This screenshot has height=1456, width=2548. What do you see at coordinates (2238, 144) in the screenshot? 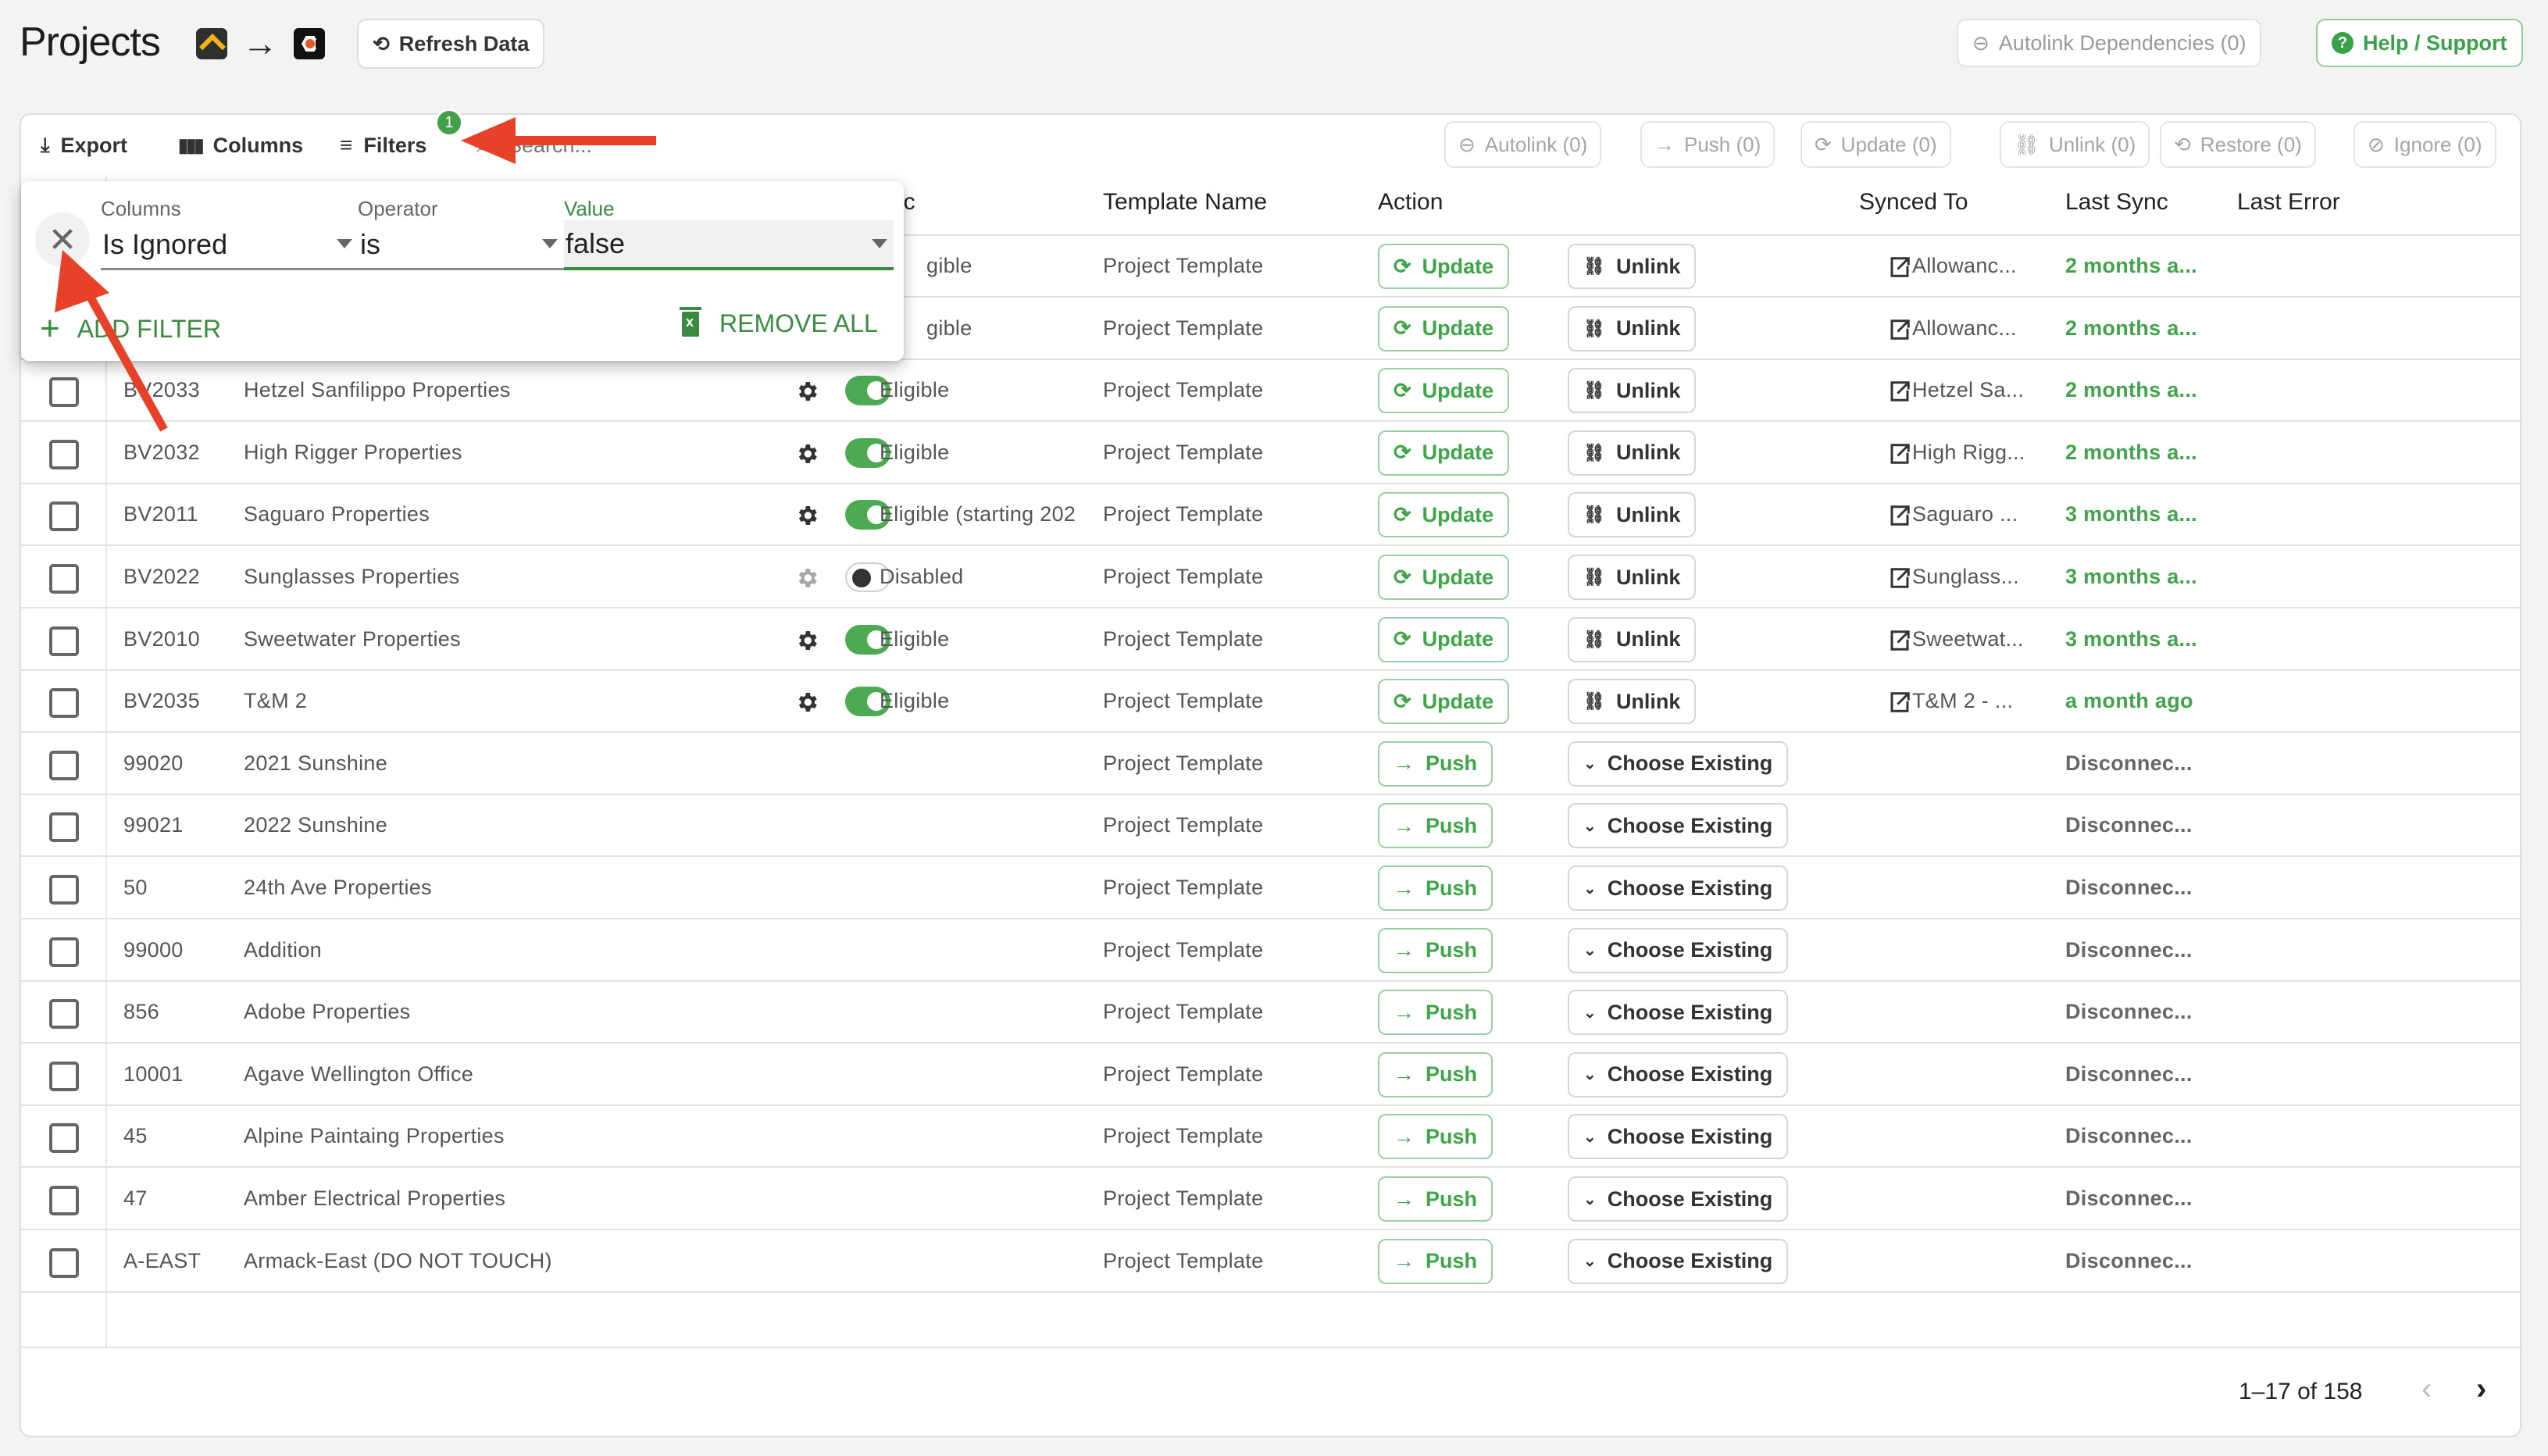
I see `bulk-restore-button: ⟲ Restore (0)` at bounding box center [2238, 144].